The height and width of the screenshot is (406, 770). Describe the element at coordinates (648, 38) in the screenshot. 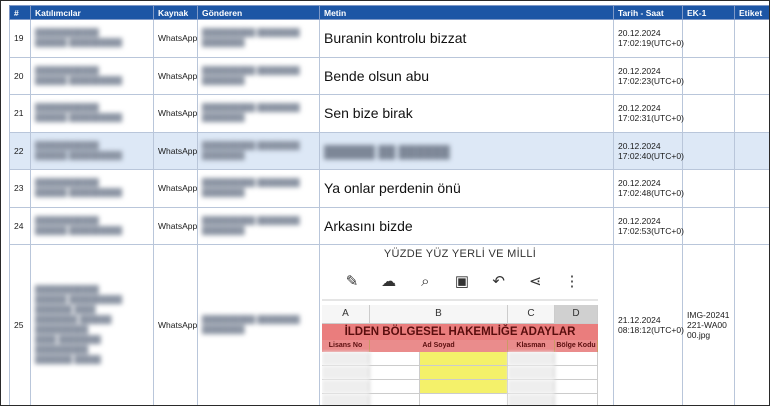

I see `datetime-cell: 20.12.2024 17:02:19(UTC+0)` at that location.